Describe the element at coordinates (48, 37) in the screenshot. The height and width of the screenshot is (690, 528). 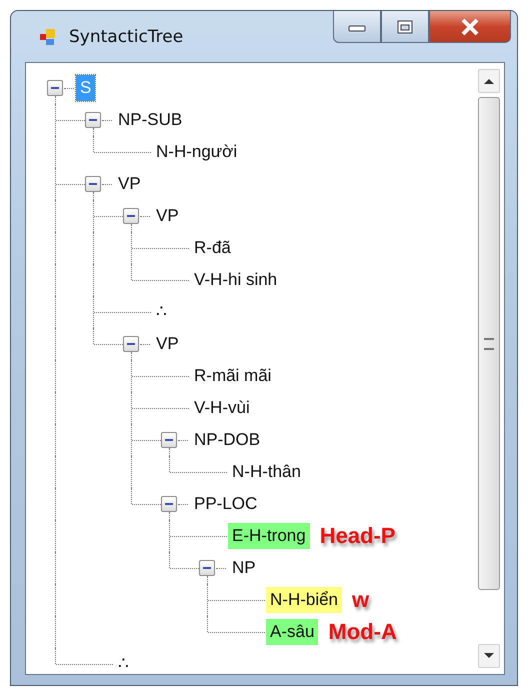
I see `app-icon` at that location.